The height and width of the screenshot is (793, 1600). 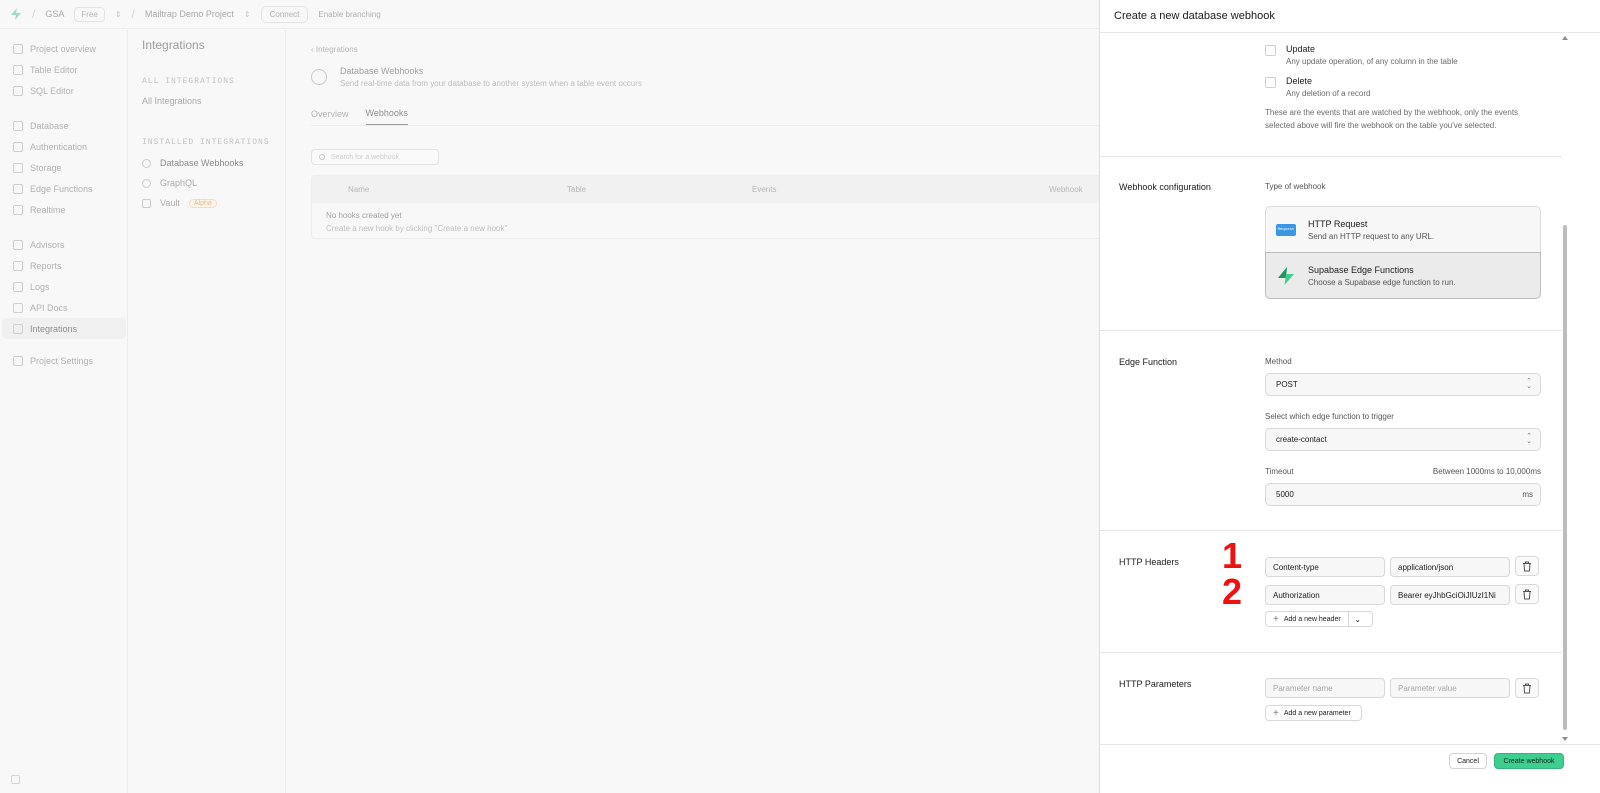 What do you see at coordinates (1325, 688) in the screenshot?
I see `parameter-name-input: Parameter name` at bounding box center [1325, 688].